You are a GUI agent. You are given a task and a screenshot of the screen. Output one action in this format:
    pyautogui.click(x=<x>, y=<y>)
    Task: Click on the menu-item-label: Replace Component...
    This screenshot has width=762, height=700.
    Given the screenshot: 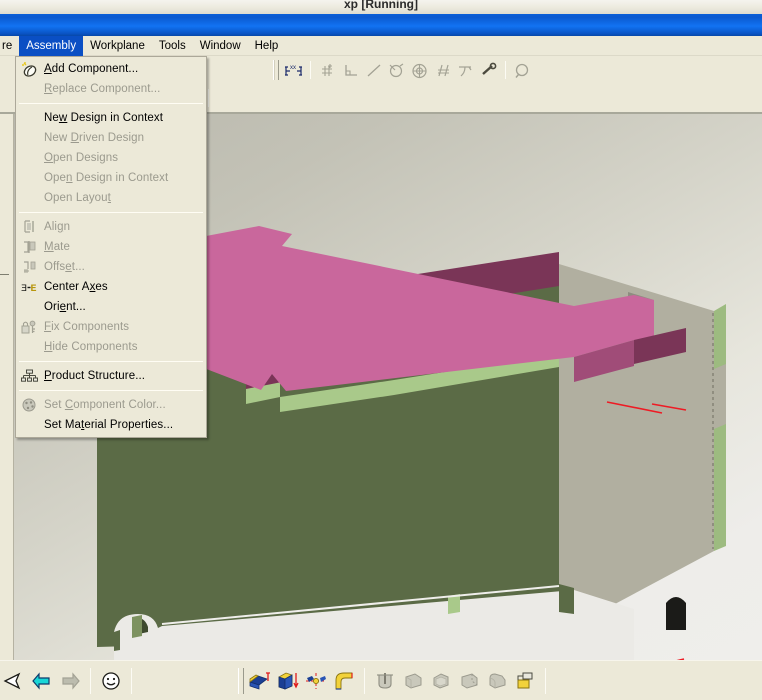 What is the action you would take?
    pyautogui.click(x=102, y=89)
    